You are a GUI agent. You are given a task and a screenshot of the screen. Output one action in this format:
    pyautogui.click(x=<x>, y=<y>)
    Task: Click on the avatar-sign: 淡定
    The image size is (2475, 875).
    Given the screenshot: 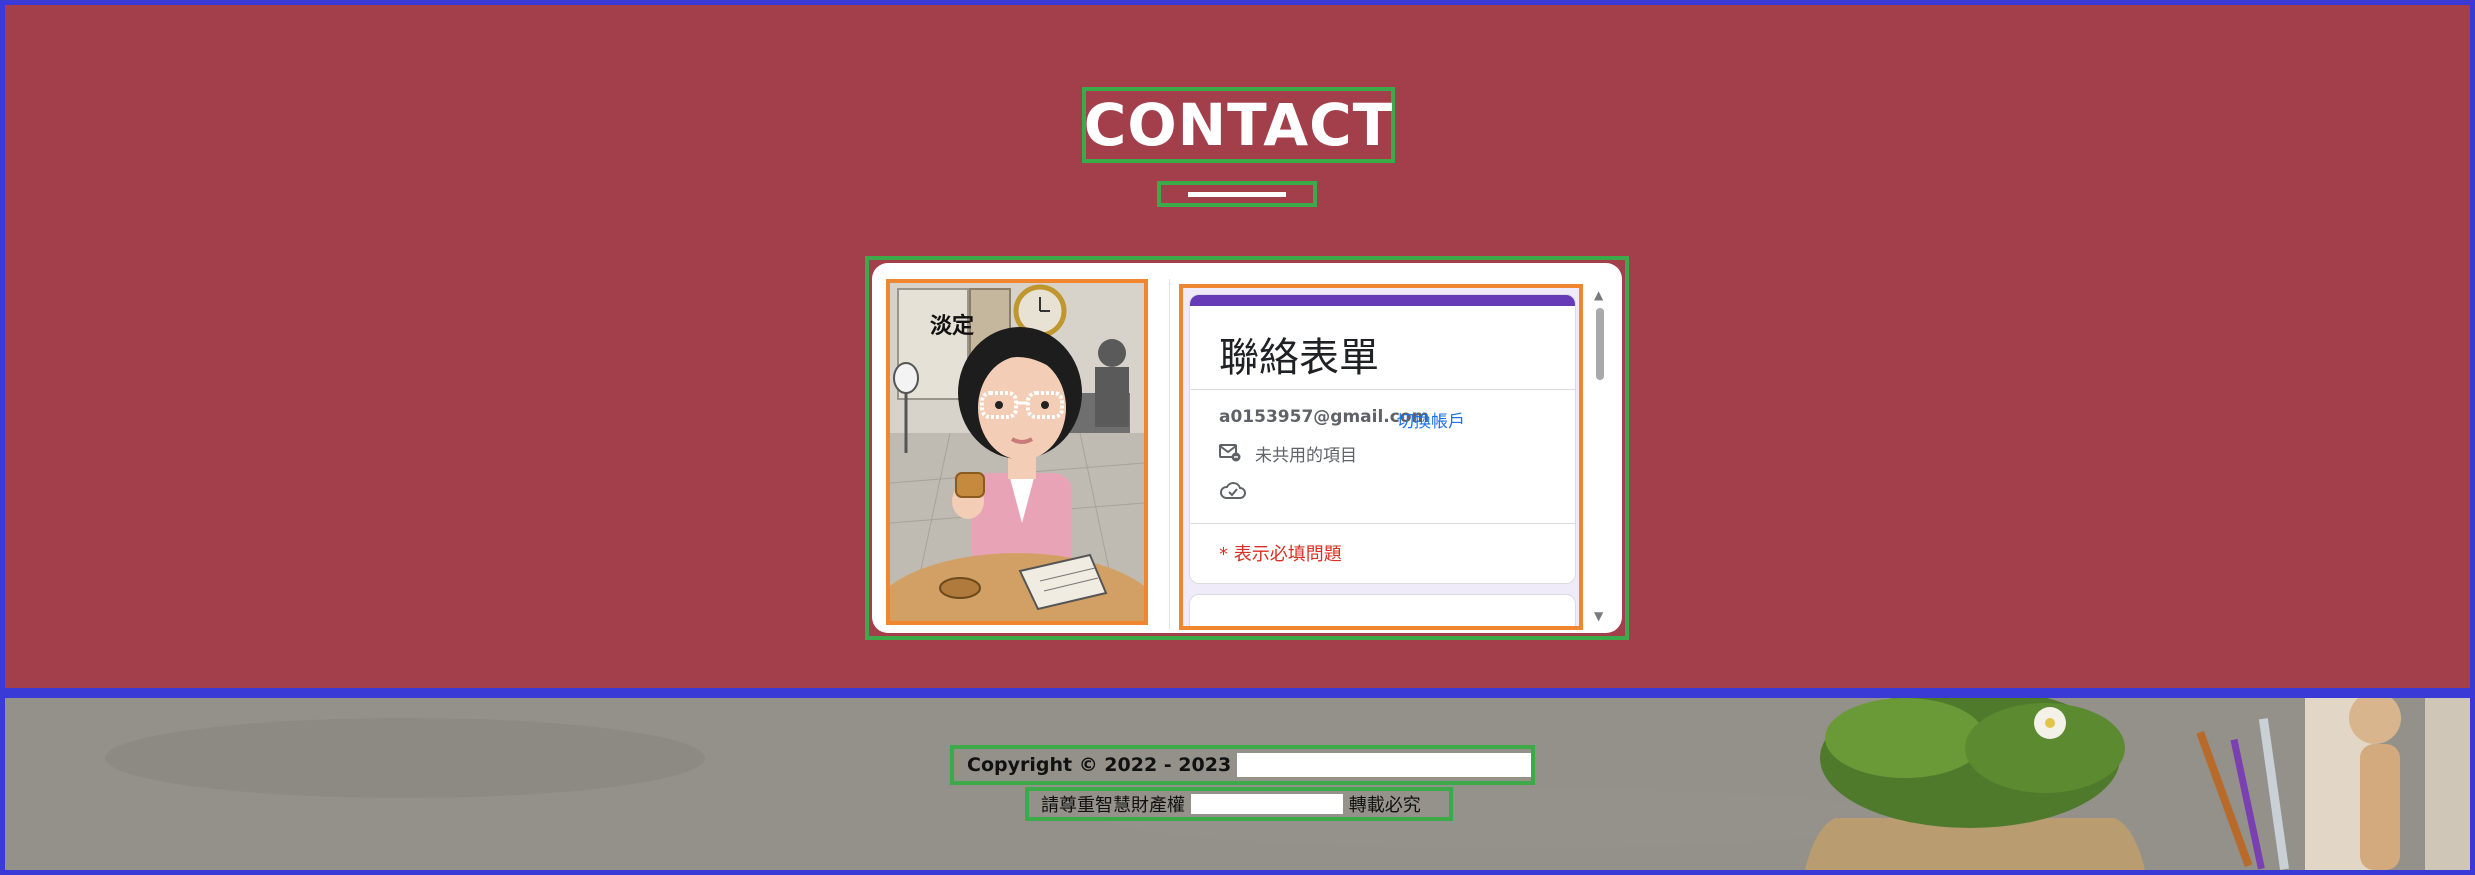 What is the action you would take?
    pyautogui.click(x=952, y=326)
    